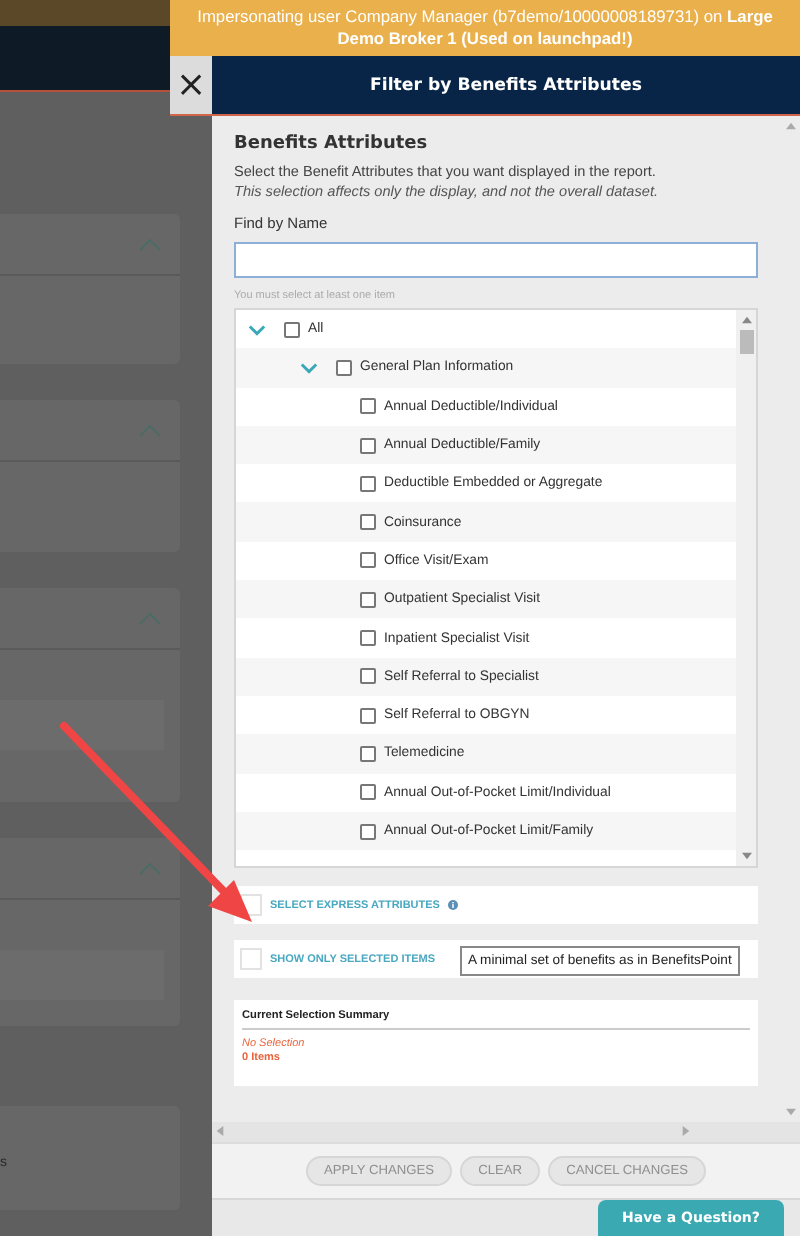 Image resolution: width=800 pixels, height=1236 pixels. What do you see at coordinates (452, 905) in the screenshot?
I see `info-icon` at bounding box center [452, 905].